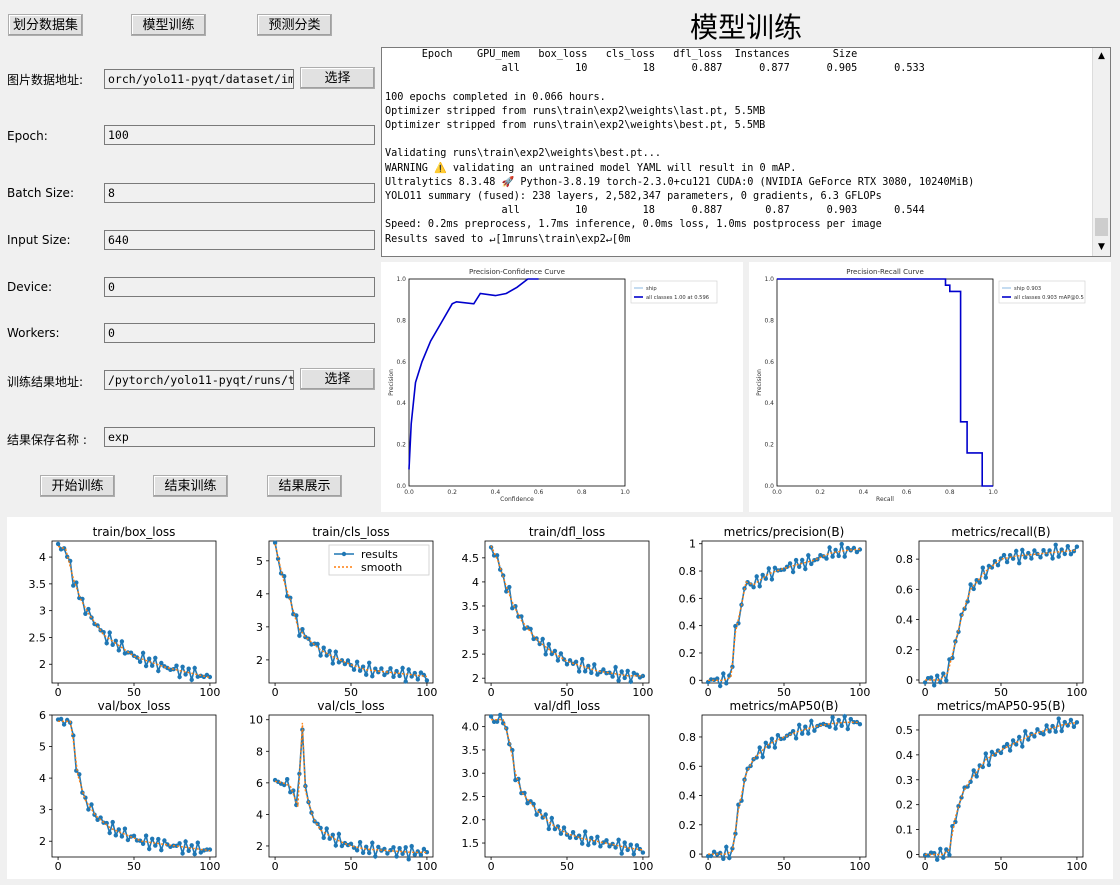 The image size is (1120, 885). Describe the element at coordinates (337, 78) in the screenshot. I see `choose-image-path-button: 选择` at that location.